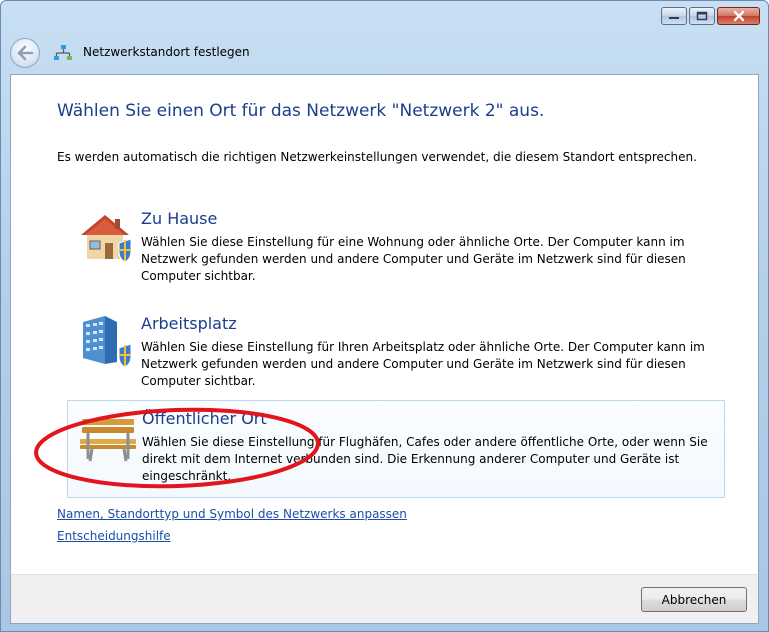  What do you see at coordinates (204, 418) in the screenshot?
I see `option-public-title: Öffentlicher Ort` at bounding box center [204, 418].